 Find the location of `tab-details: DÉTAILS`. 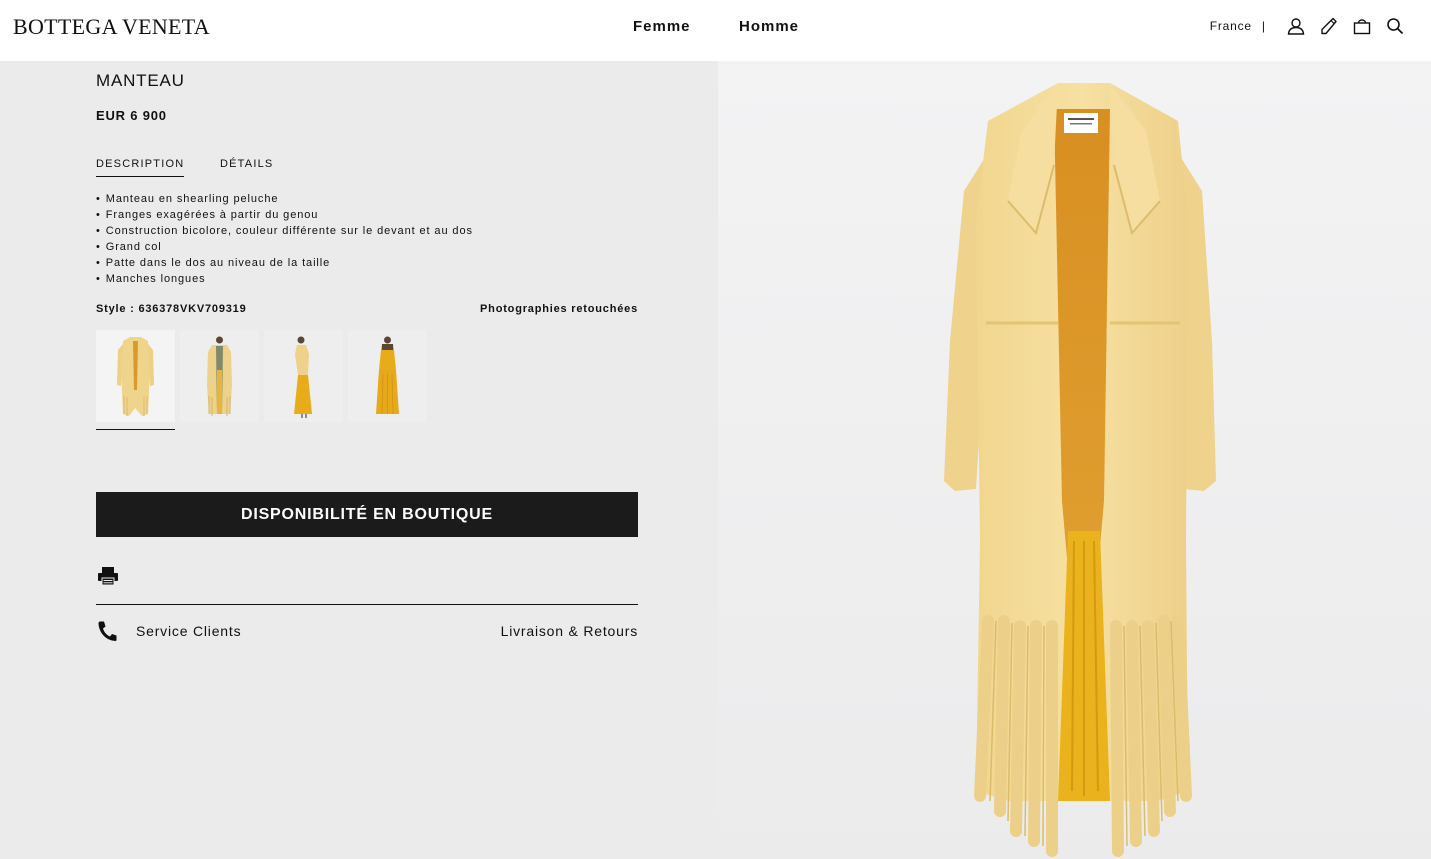

tab-details: DÉTAILS is located at coordinates (246, 167).